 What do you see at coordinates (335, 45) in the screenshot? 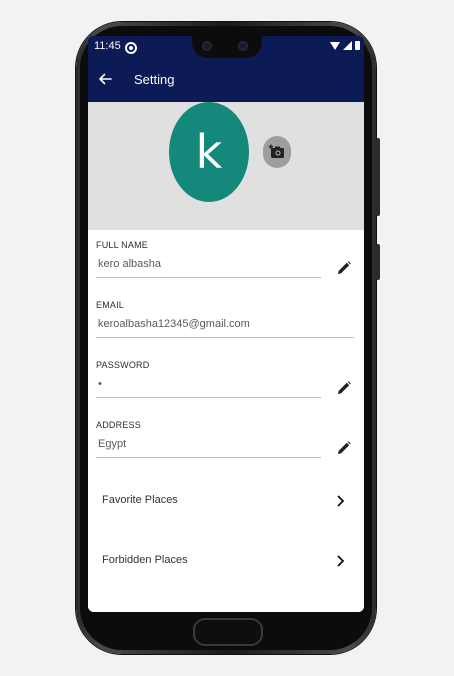
I see `wifi-icon` at bounding box center [335, 45].